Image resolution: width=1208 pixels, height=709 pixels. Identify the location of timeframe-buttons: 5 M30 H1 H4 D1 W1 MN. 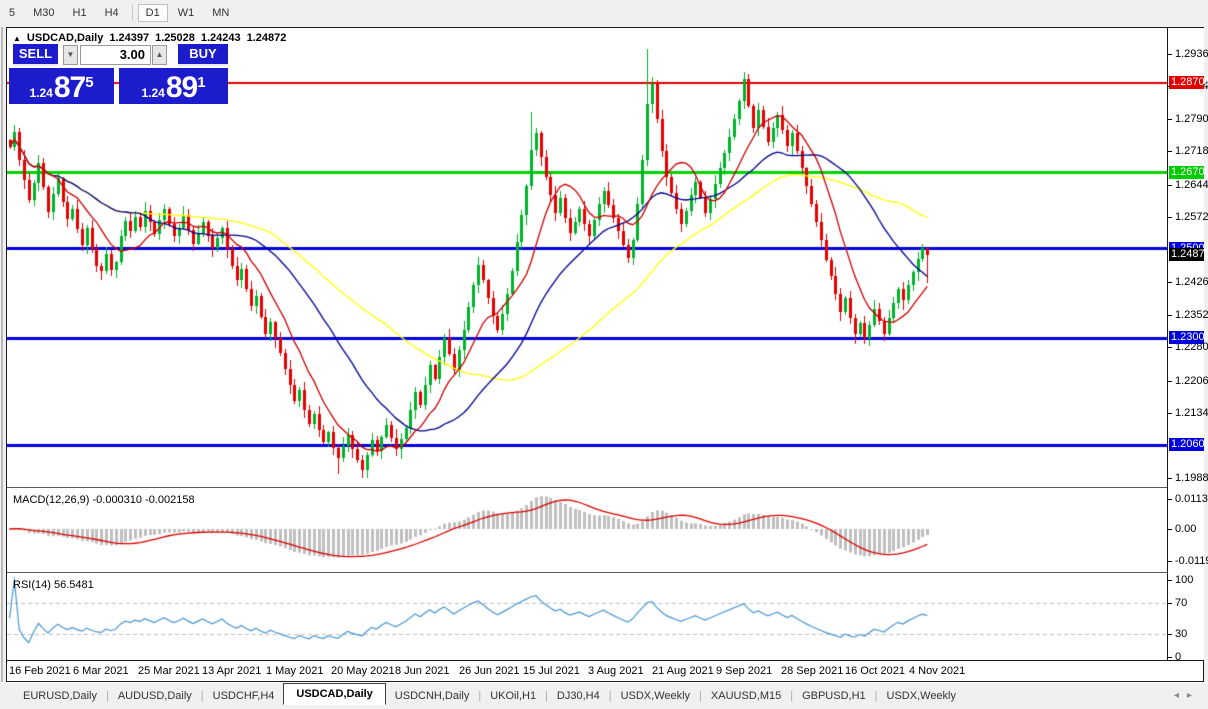
(119, 12).